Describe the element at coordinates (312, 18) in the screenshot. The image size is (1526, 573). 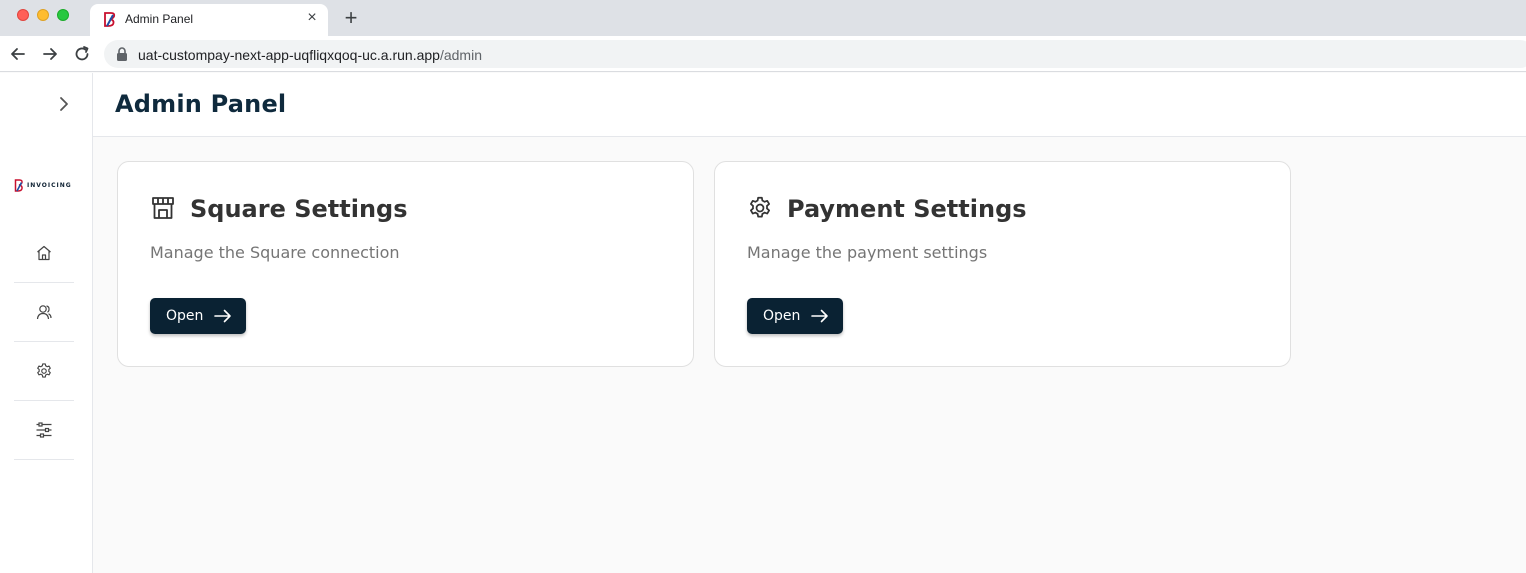
I see `close-tab-icon: ×` at that location.